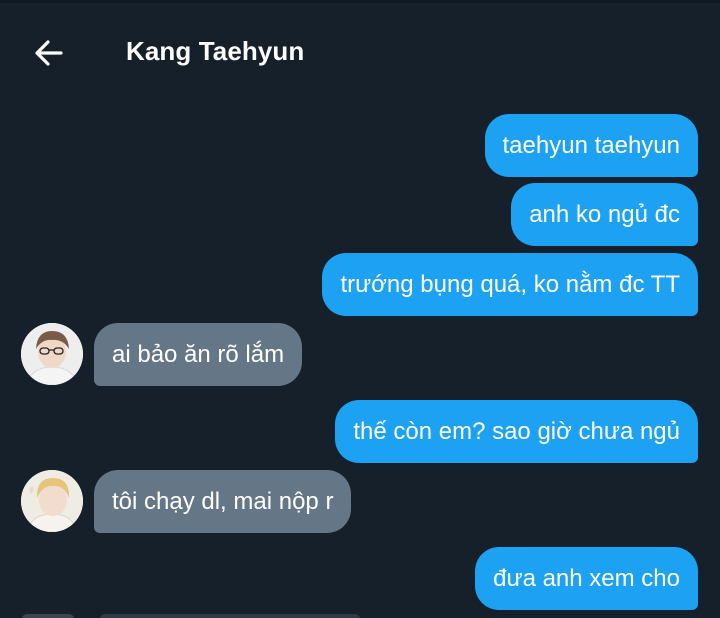 The image size is (720, 618). I want to click on sent-message-bubble: anh ko ngủ đc, so click(604, 214).